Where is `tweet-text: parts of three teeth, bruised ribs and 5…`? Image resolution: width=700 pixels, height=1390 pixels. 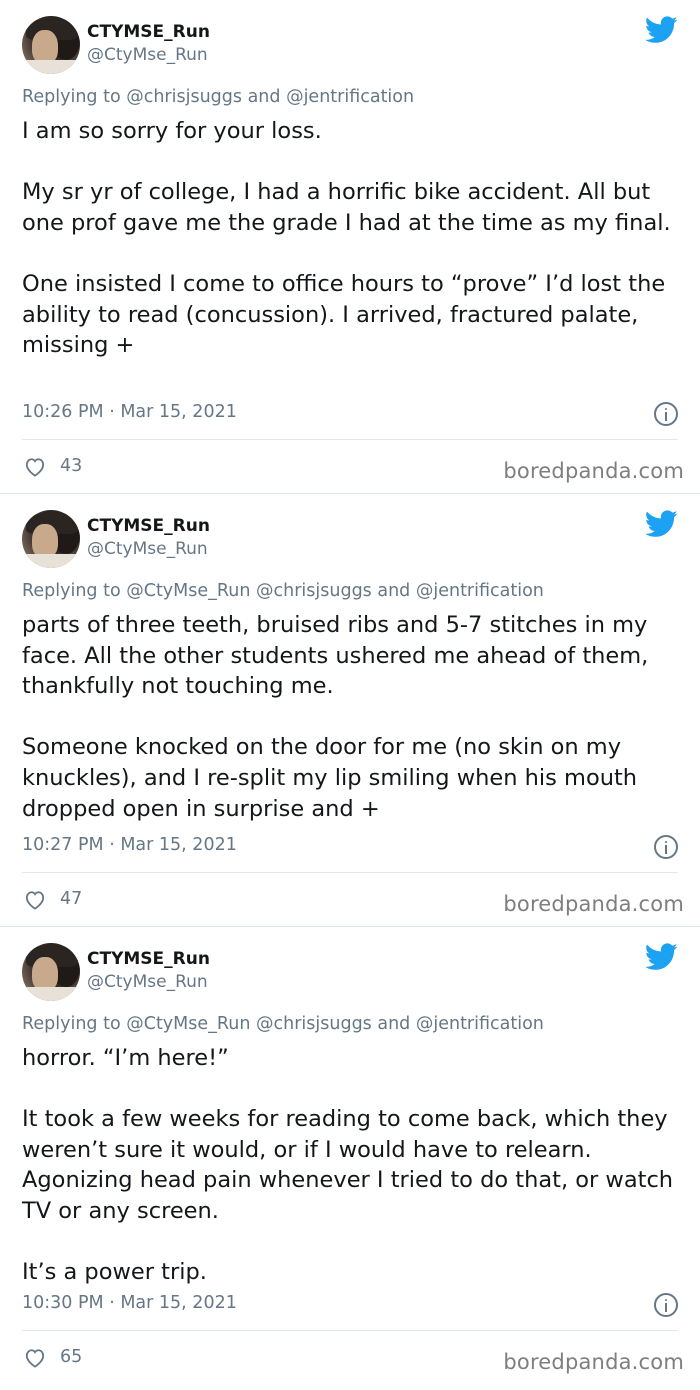
tweet-text: parts of three teeth, bruised ribs and 5… is located at coordinates (335, 717).